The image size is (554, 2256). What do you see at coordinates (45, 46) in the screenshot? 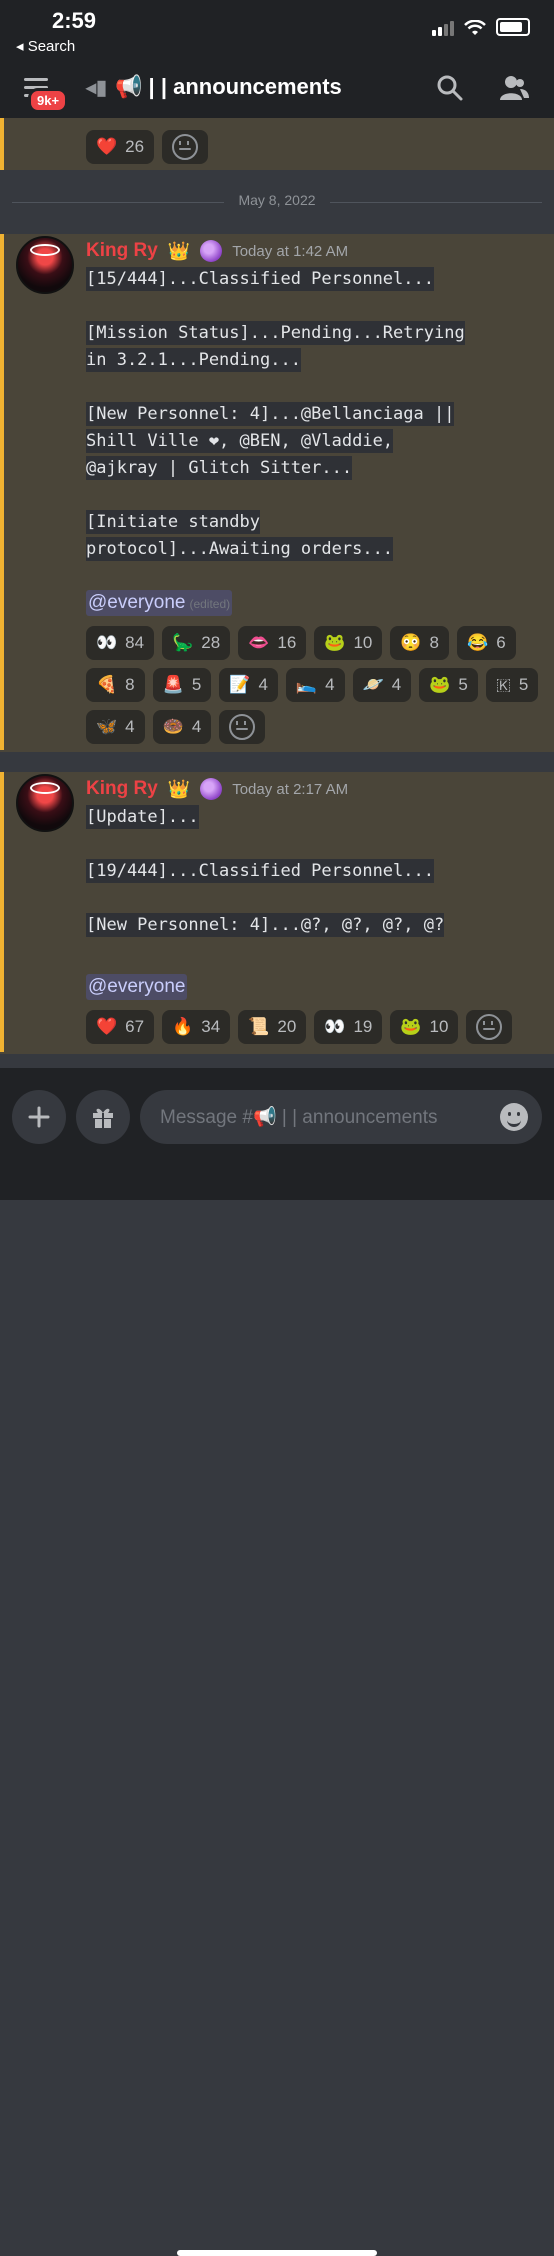
I see `back-to-search-link: ◂ Search` at bounding box center [45, 46].